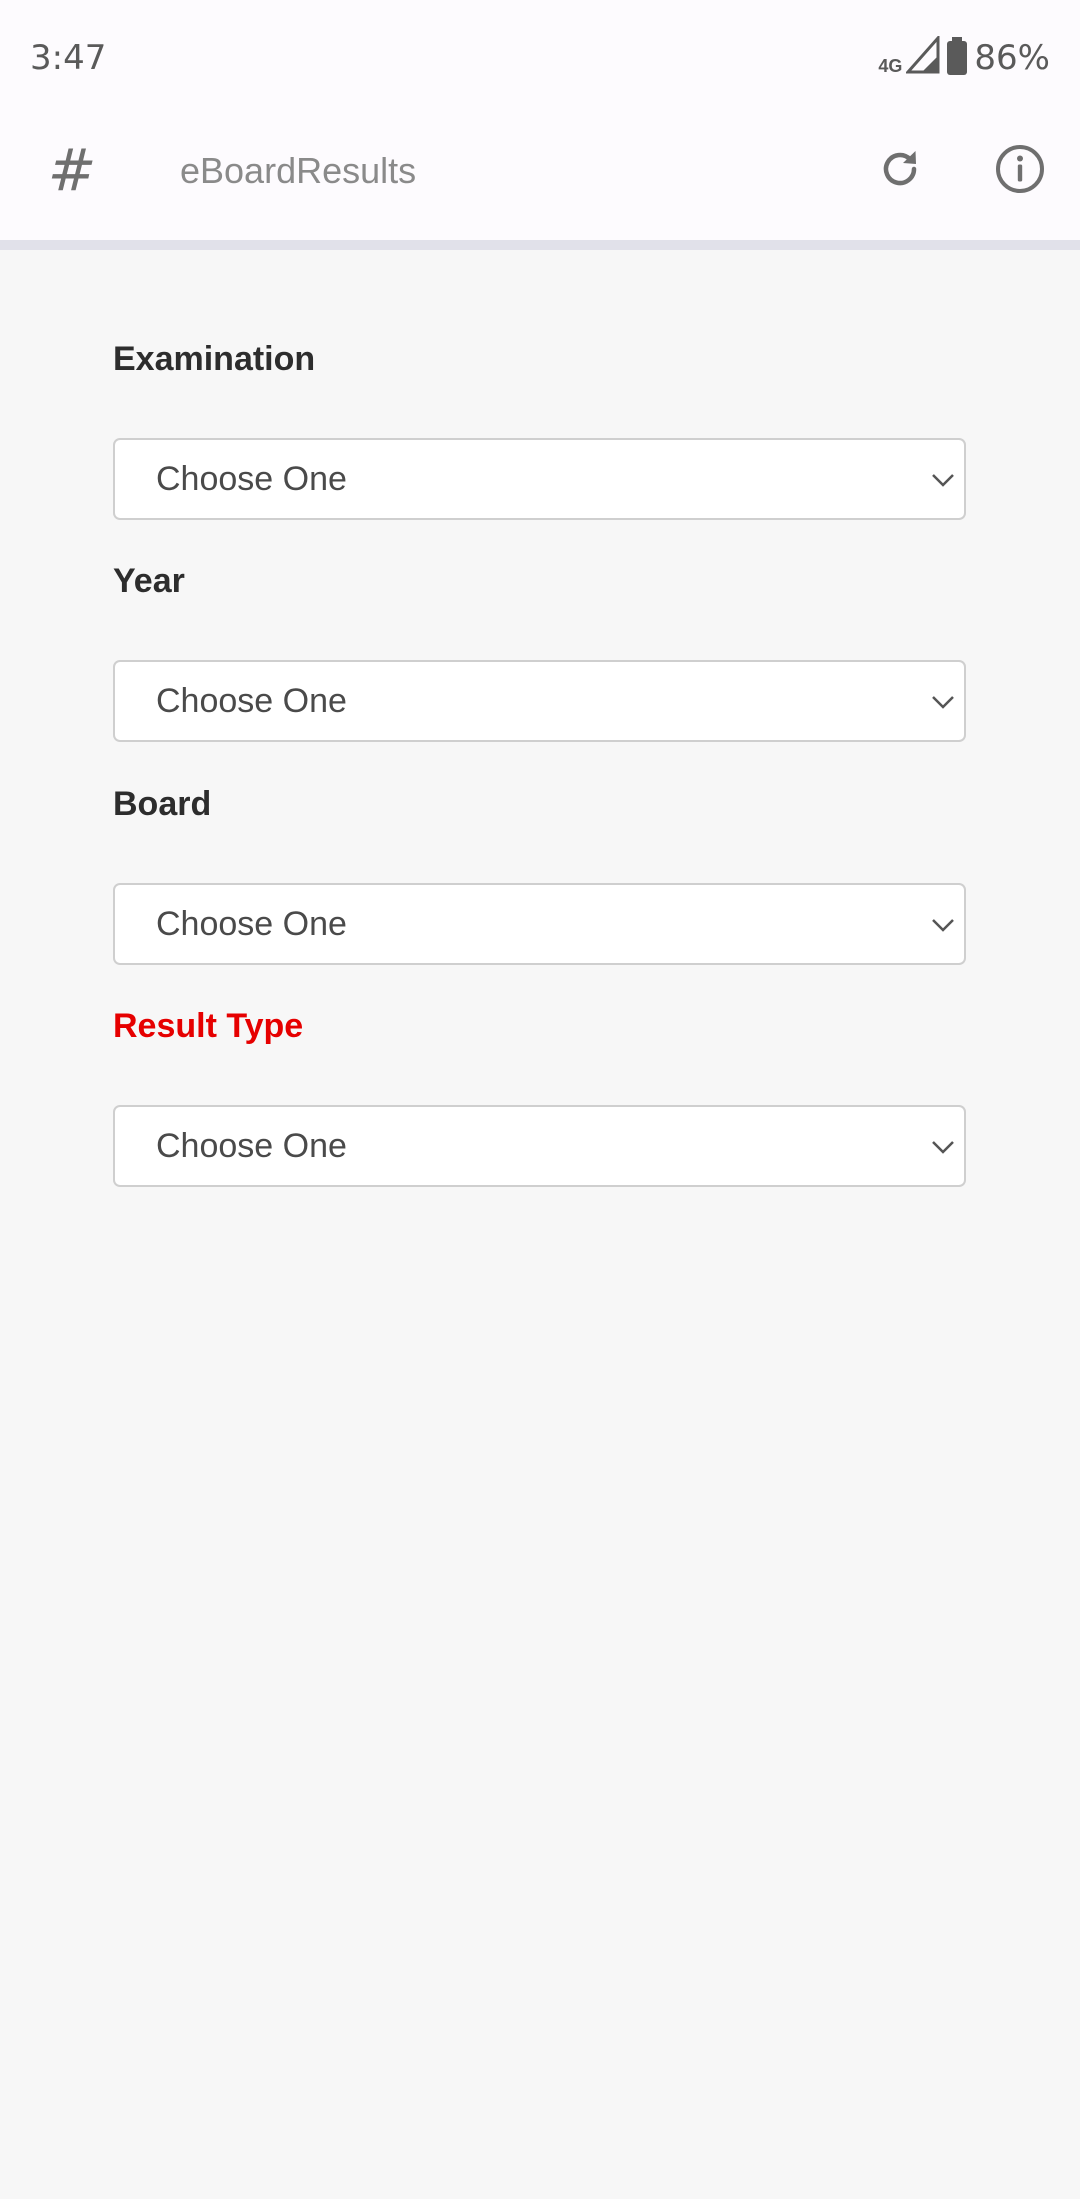  I want to click on refresh-button, so click(900, 171).